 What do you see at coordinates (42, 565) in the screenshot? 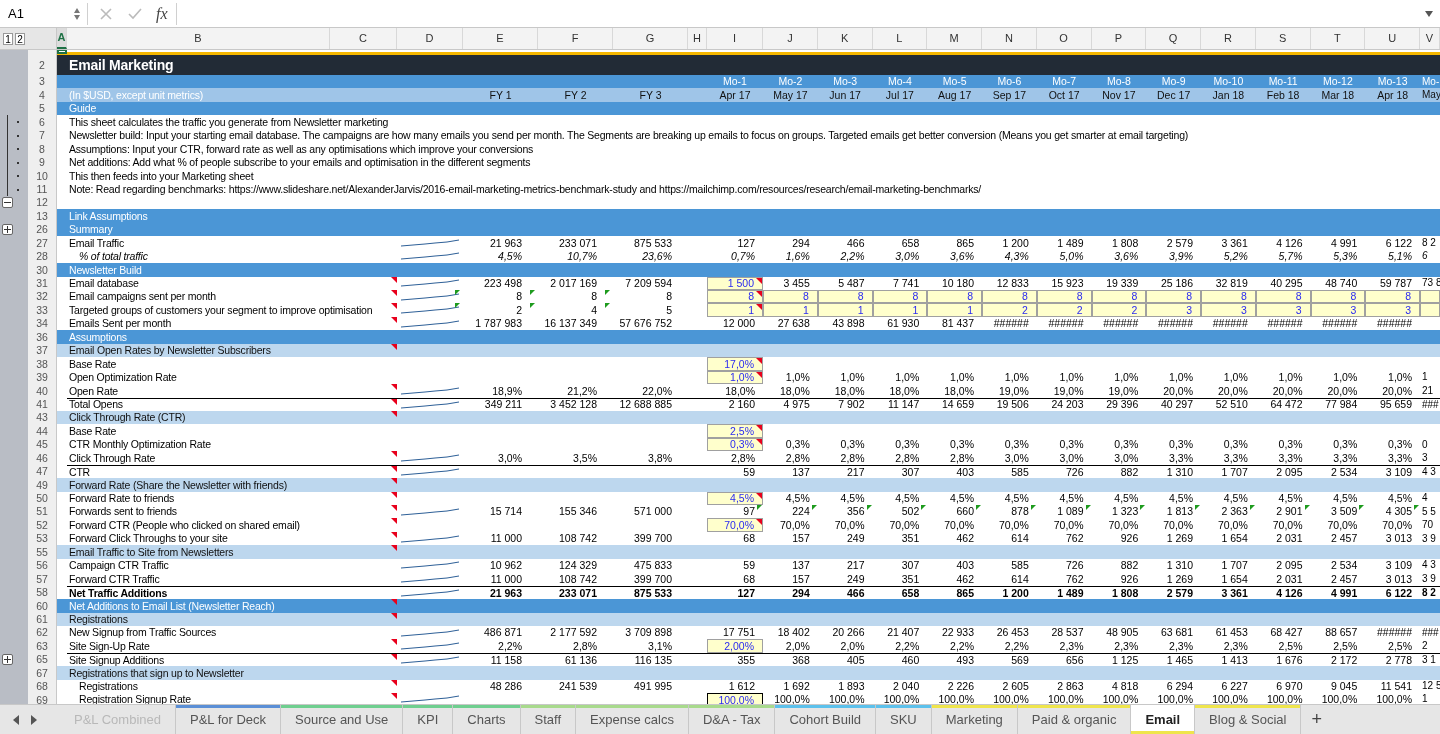
I see `row-number: 56` at bounding box center [42, 565].